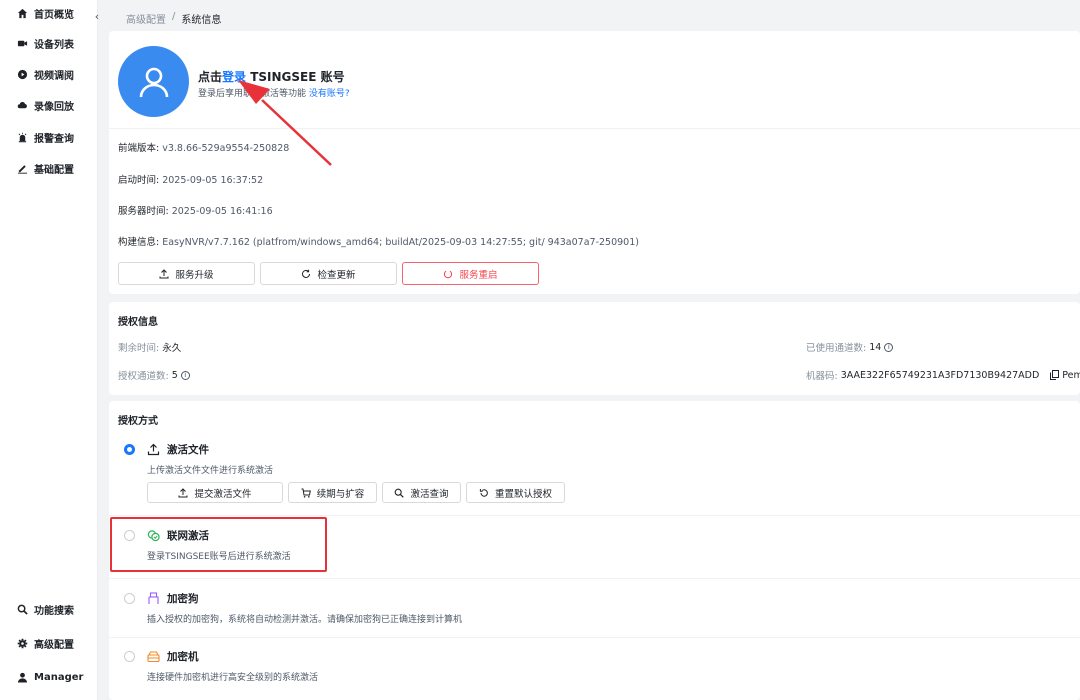  I want to click on login-subtitle: 登录后享用联网激活等功能 没有账号?, so click(274, 92).